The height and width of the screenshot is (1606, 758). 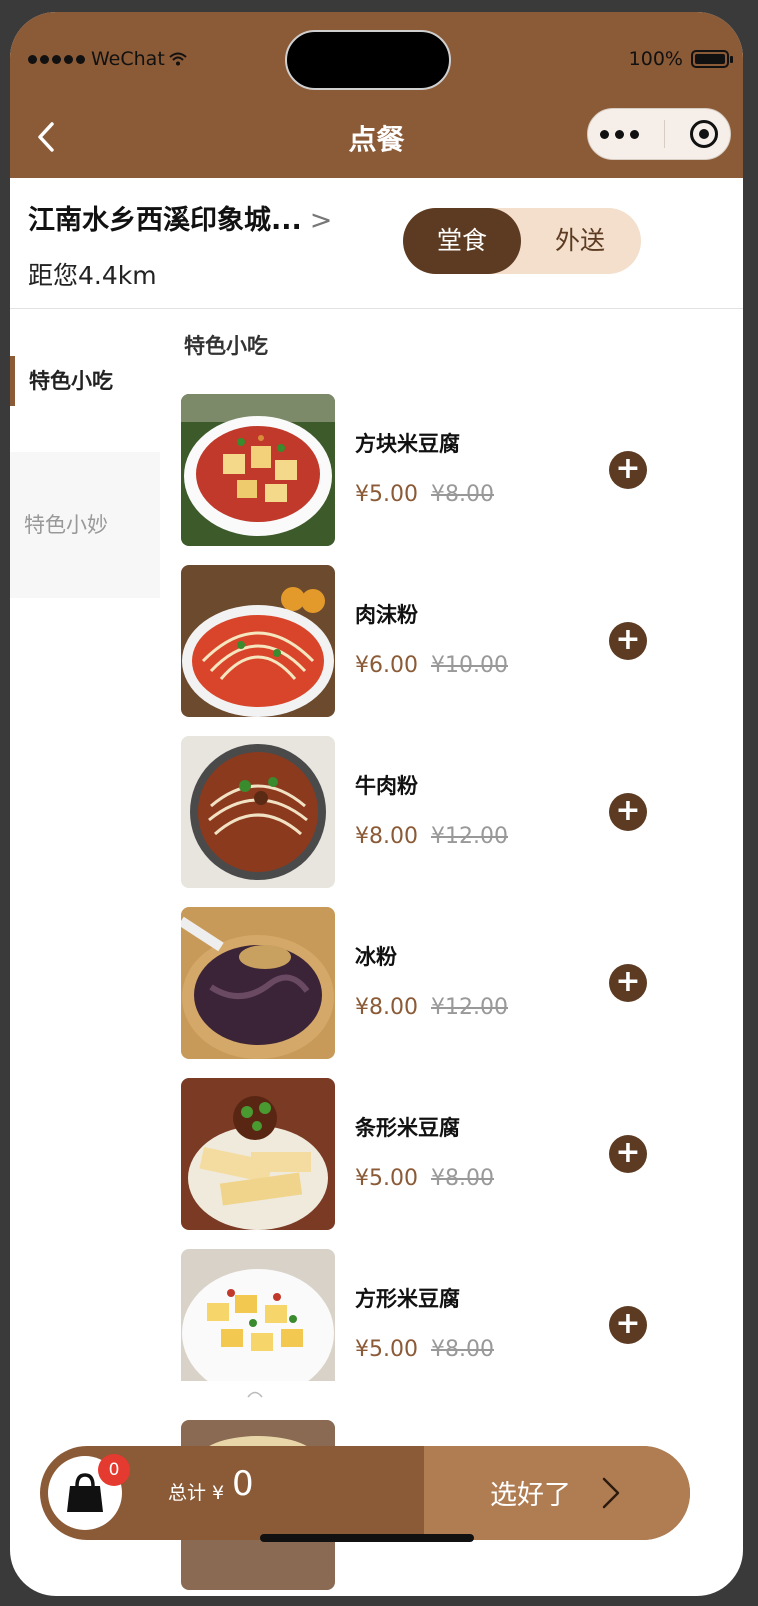 I want to click on wifi-icon, so click(x=178, y=59).